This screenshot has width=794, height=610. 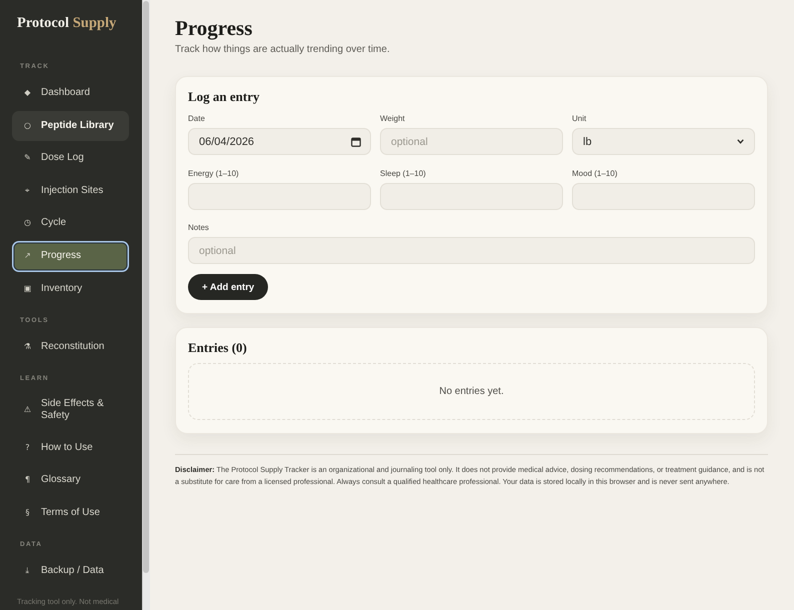 What do you see at coordinates (27, 513) in the screenshot?
I see `section-sign-icon: §` at bounding box center [27, 513].